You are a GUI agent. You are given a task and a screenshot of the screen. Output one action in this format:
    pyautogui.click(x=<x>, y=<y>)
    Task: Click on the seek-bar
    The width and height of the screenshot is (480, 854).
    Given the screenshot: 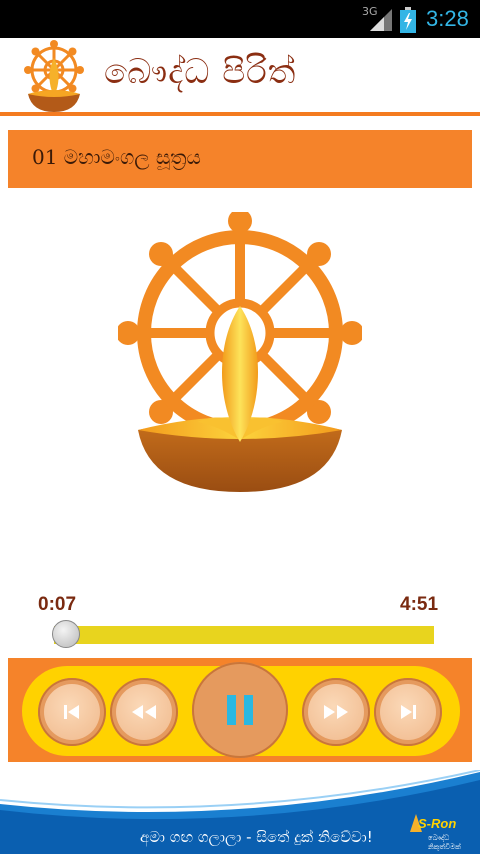 What is the action you would take?
    pyautogui.click(x=239, y=634)
    